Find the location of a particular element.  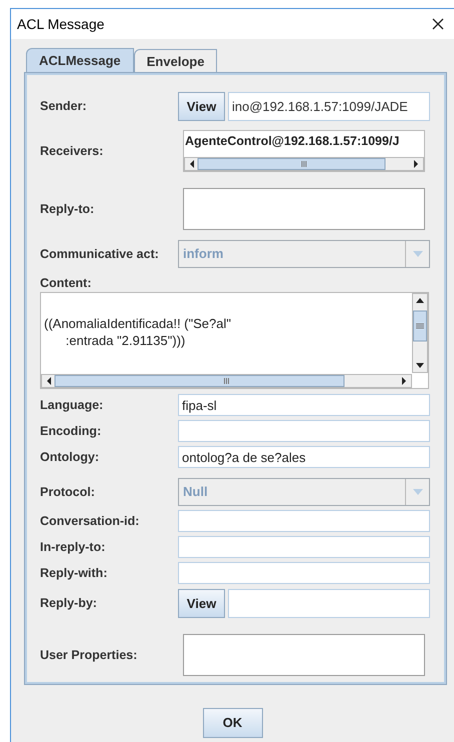

field-label: Language: is located at coordinates (72, 405).